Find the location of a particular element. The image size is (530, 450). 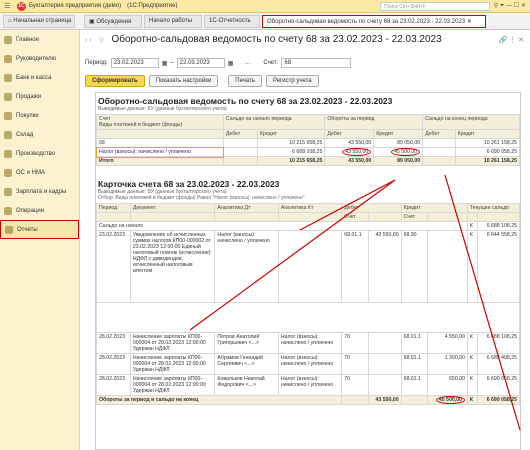

star-icon: ☆ is located at coordinates (101, 40).